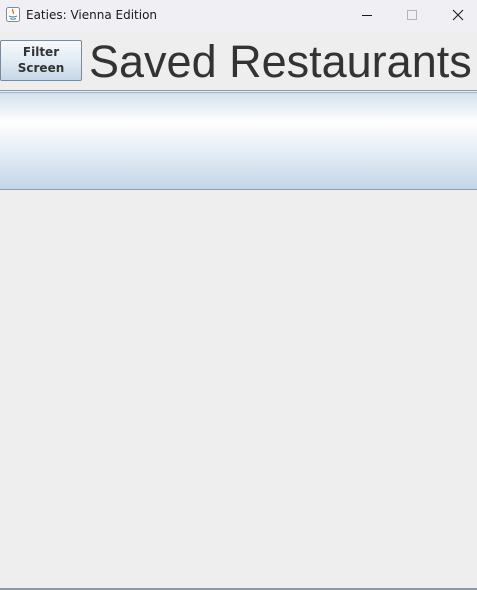 Image resolution: width=477 pixels, height=590 pixels. I want to click on minimize-icon, so click(367, 15).